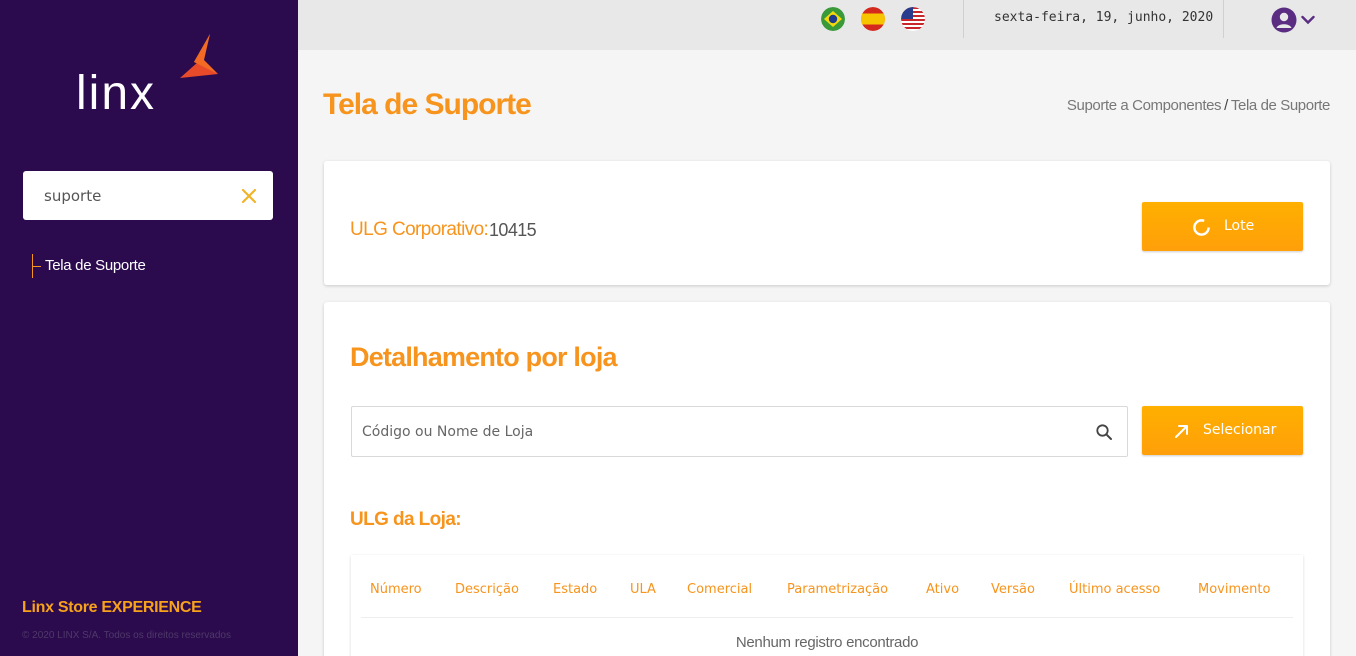 This screenshot has width=1356, height=656. I want to click on column-header-comercial: Comercial, so click(719, 589).